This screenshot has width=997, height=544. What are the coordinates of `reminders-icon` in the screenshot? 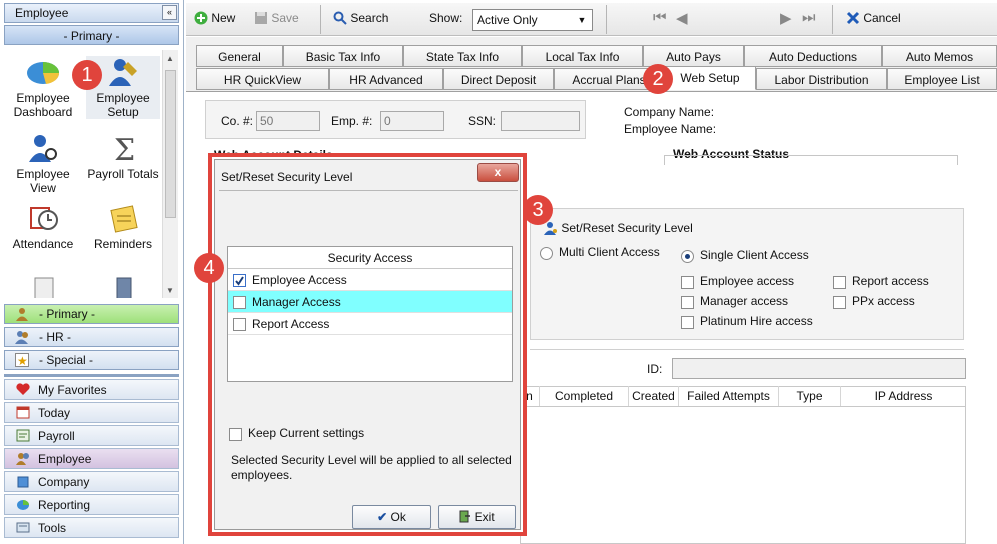 It's located at (124, 219).